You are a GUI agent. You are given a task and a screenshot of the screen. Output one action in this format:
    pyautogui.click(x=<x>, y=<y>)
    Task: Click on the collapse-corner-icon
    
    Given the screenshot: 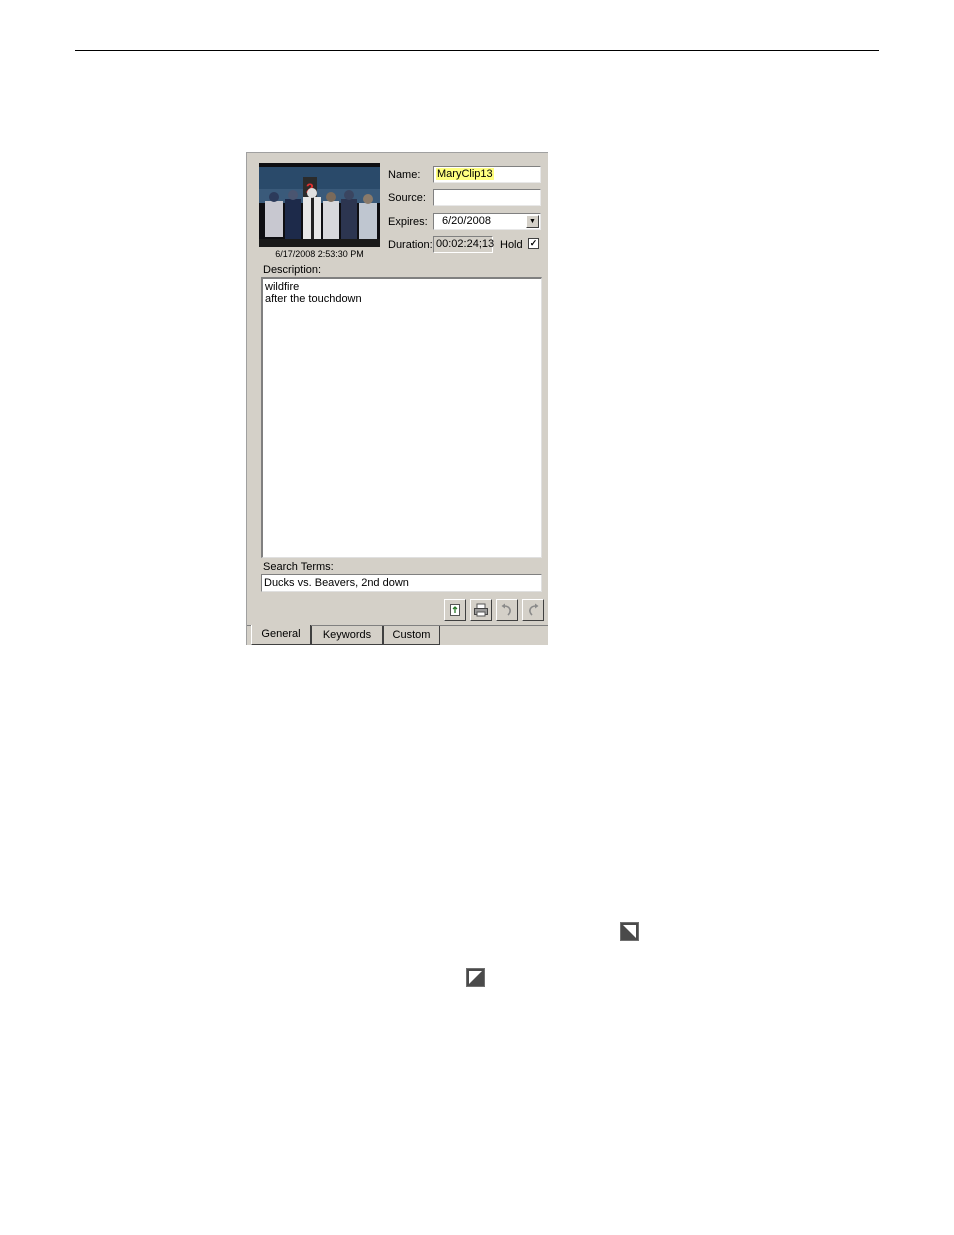 What is the action you would take?
    pyautogui.click(x=475, y=977)
    